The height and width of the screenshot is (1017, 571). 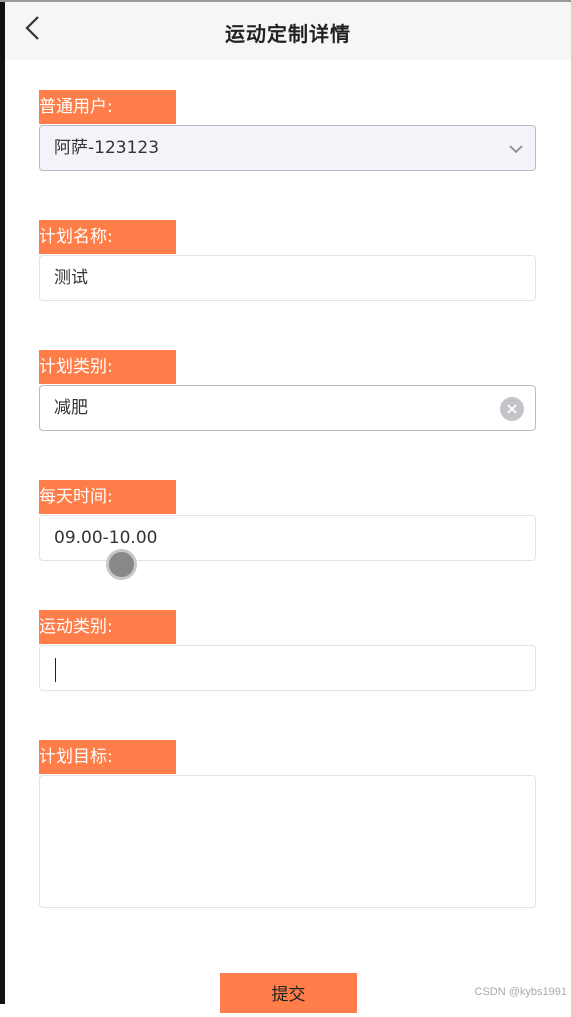 I want to click on close-icon, so click(x=512, y=409).